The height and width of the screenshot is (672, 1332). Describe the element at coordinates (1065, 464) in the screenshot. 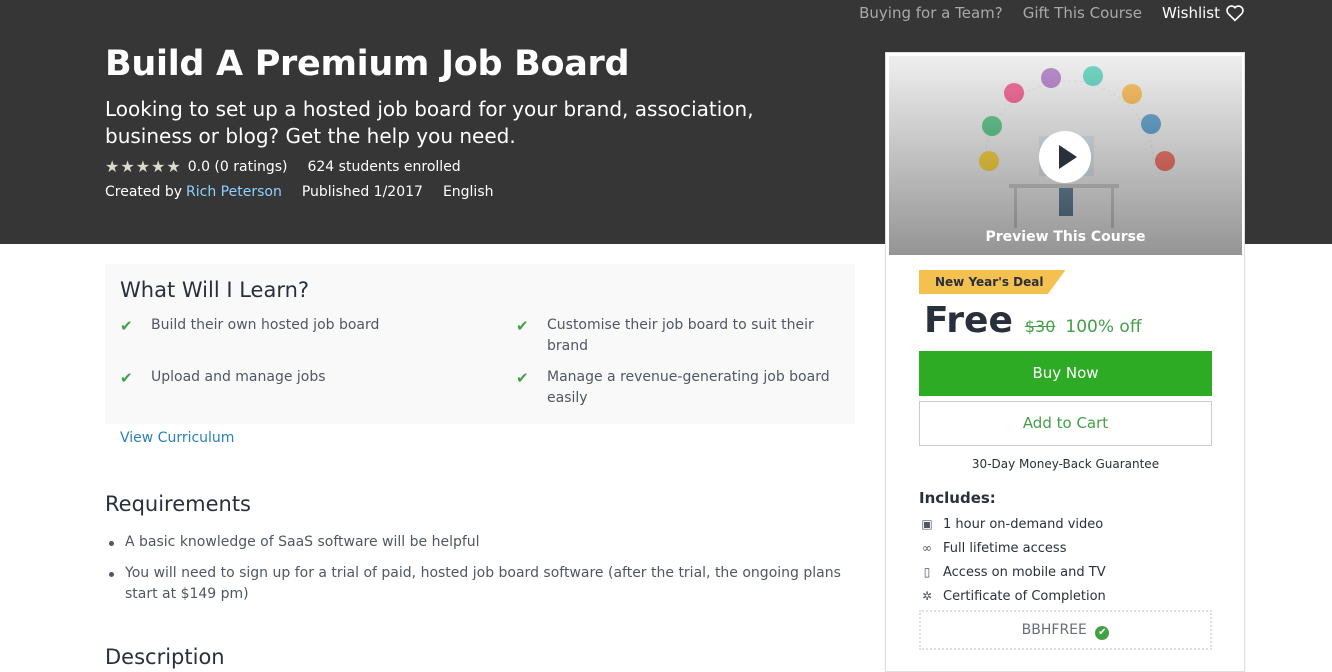

I see `money-back-guarantee: 30-Day Money-Back Guarantee` at that location.